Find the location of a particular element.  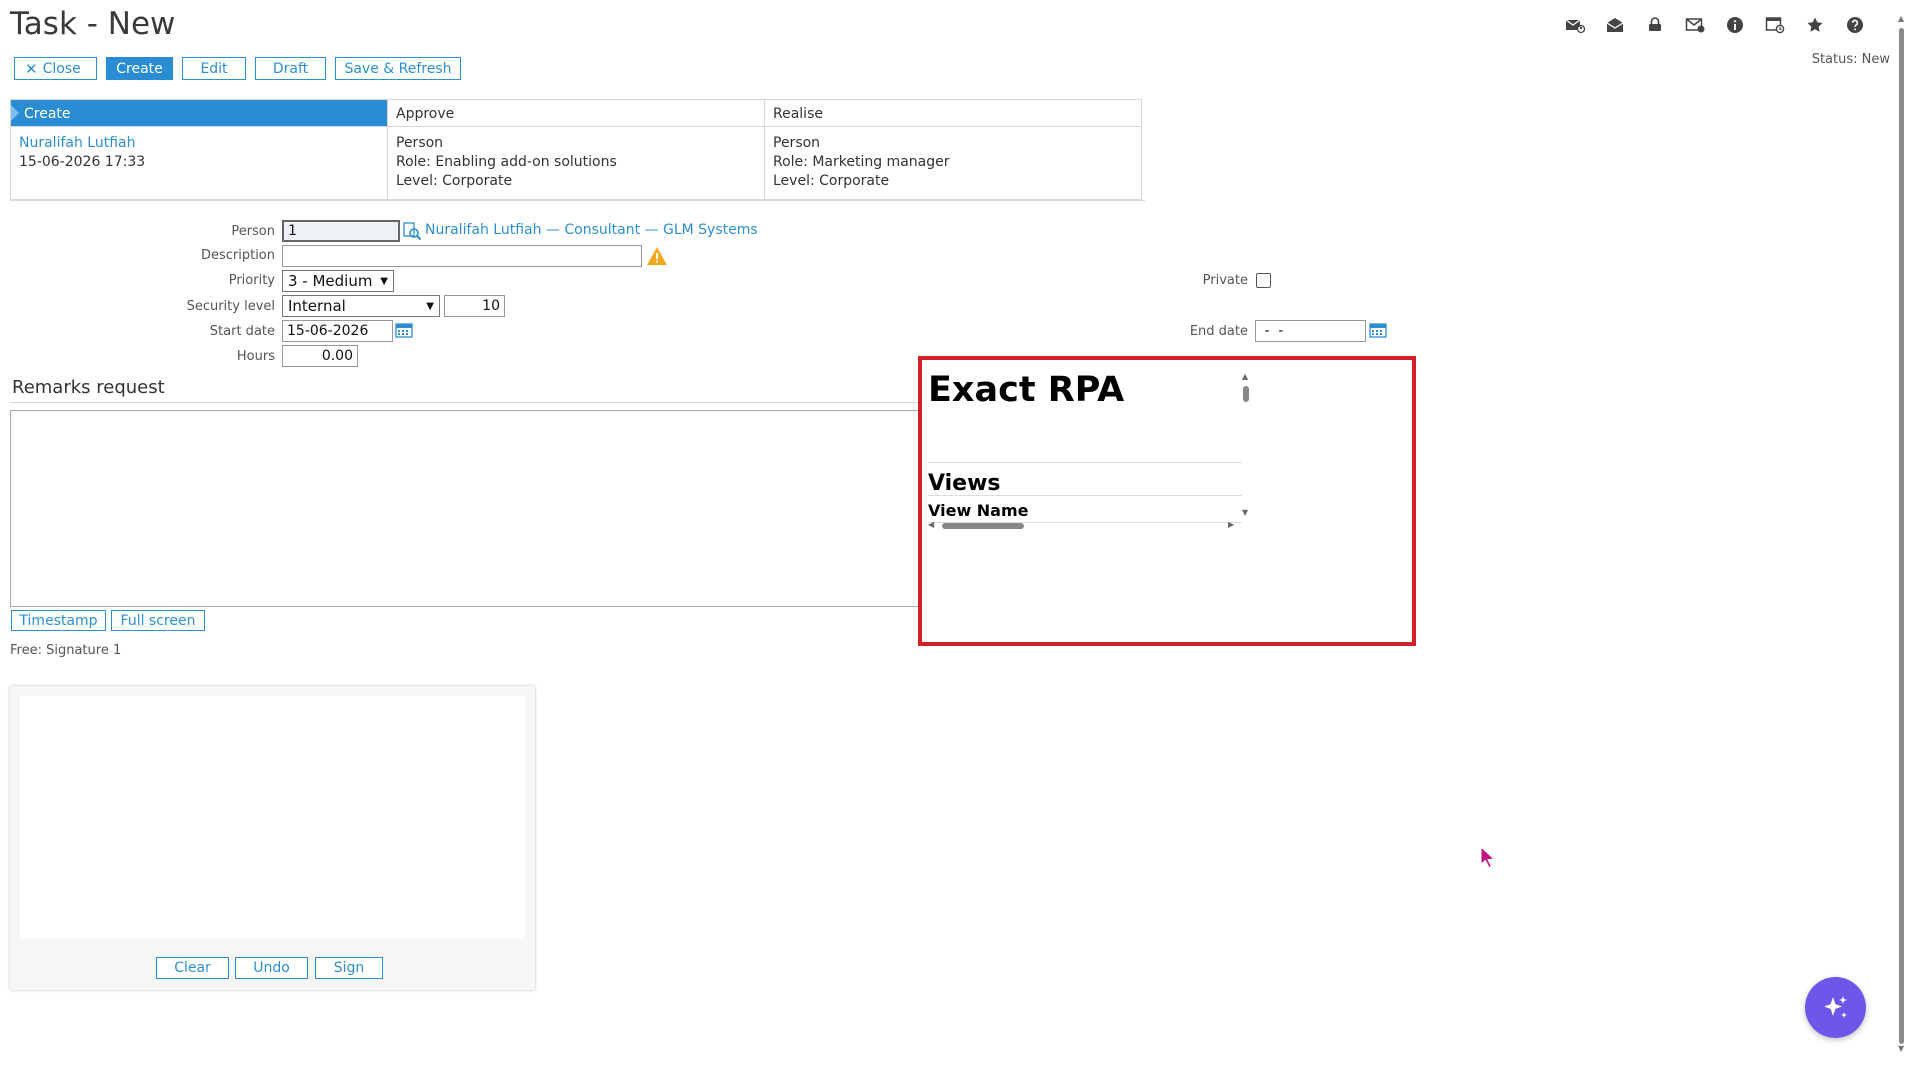

workflow-person-link: Nuralifah Lutfiah is located at coordinates (199, 143).